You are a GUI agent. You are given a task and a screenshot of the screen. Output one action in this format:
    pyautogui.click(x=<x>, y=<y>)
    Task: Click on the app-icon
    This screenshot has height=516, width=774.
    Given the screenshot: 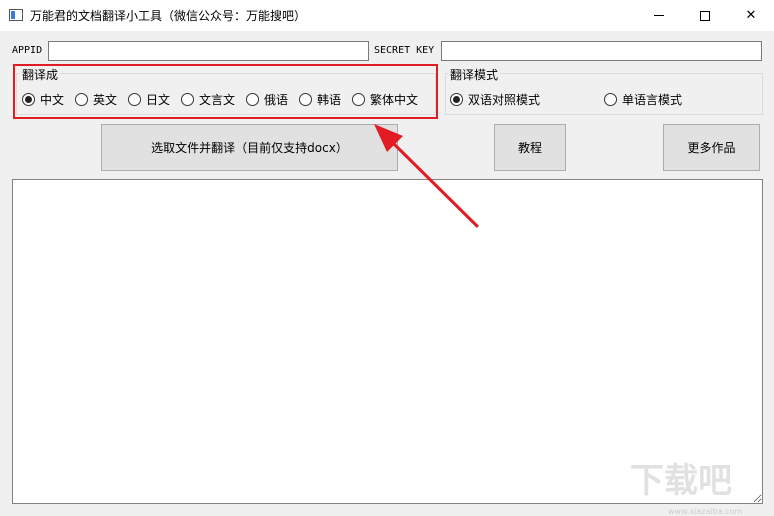 What is the action you would take?
    pyautogui.click(x=16, y=15)
    